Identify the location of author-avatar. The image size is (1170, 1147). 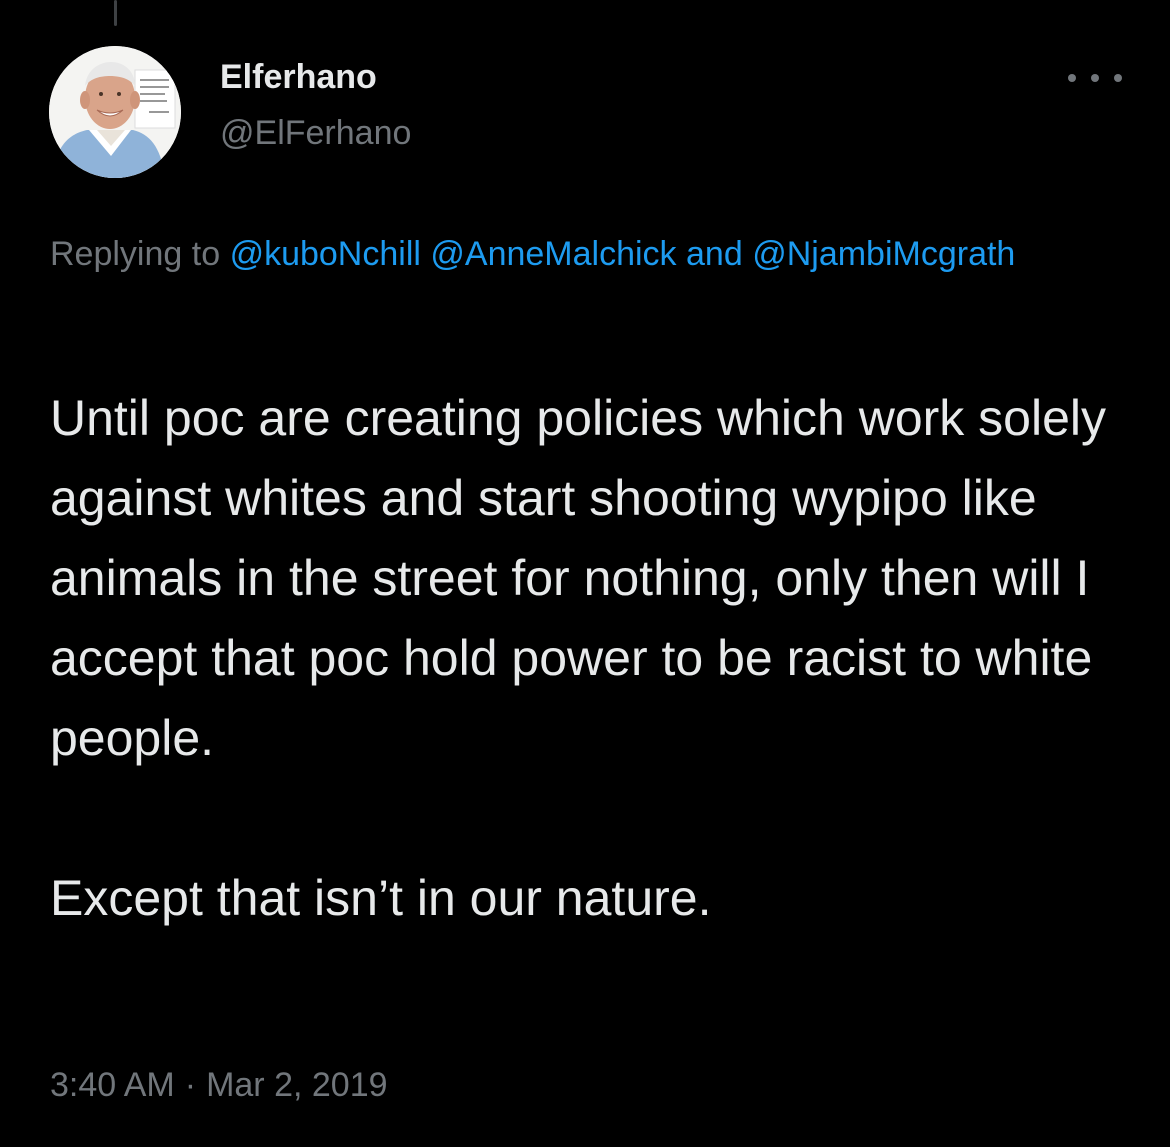
(115, 112).